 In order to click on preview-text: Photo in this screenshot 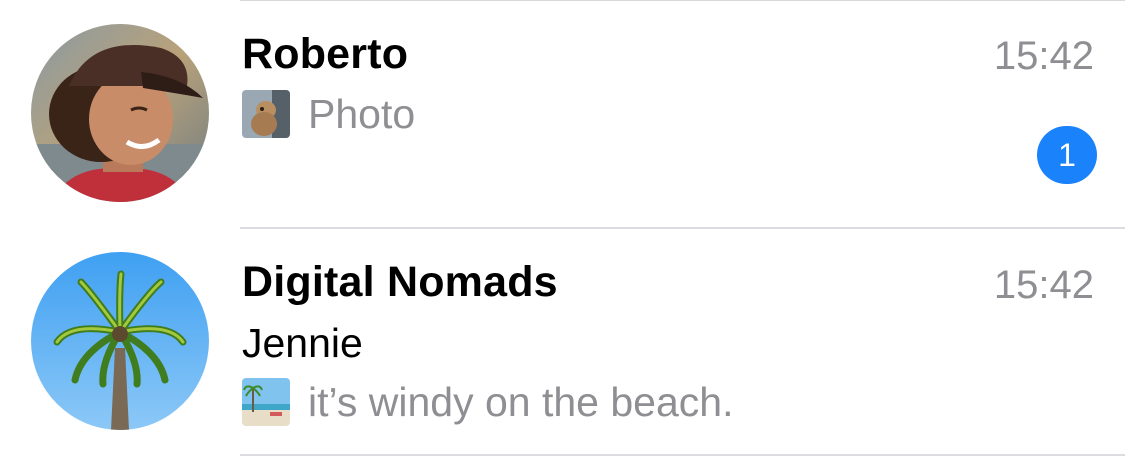, I will do `click(362, 113)`.